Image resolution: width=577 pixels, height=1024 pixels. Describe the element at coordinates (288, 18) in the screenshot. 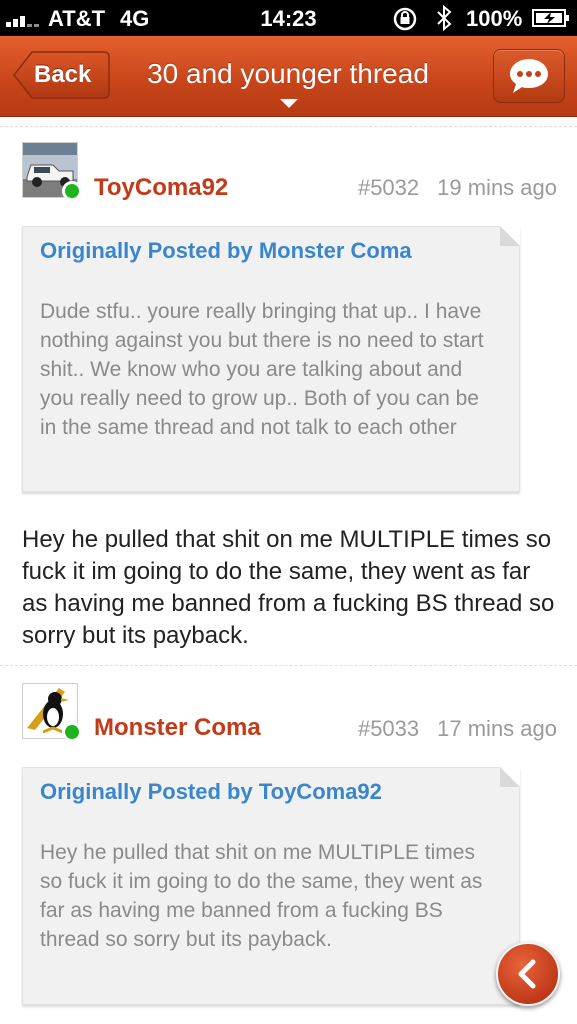

I see `status-bar: AT&T 4G 14:23 100%` at that location.